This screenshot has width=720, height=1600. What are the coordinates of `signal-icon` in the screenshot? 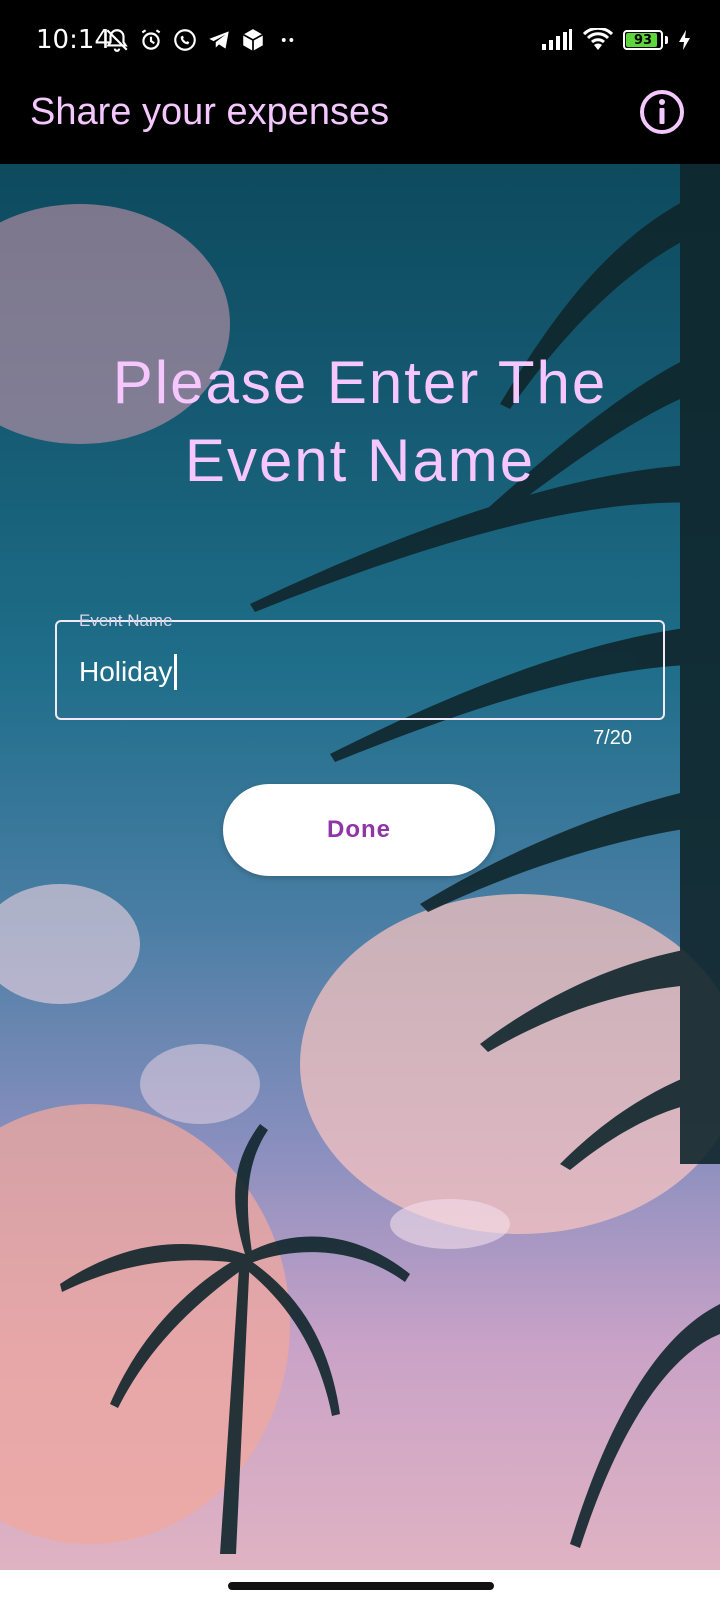 It's located at (557, 39).